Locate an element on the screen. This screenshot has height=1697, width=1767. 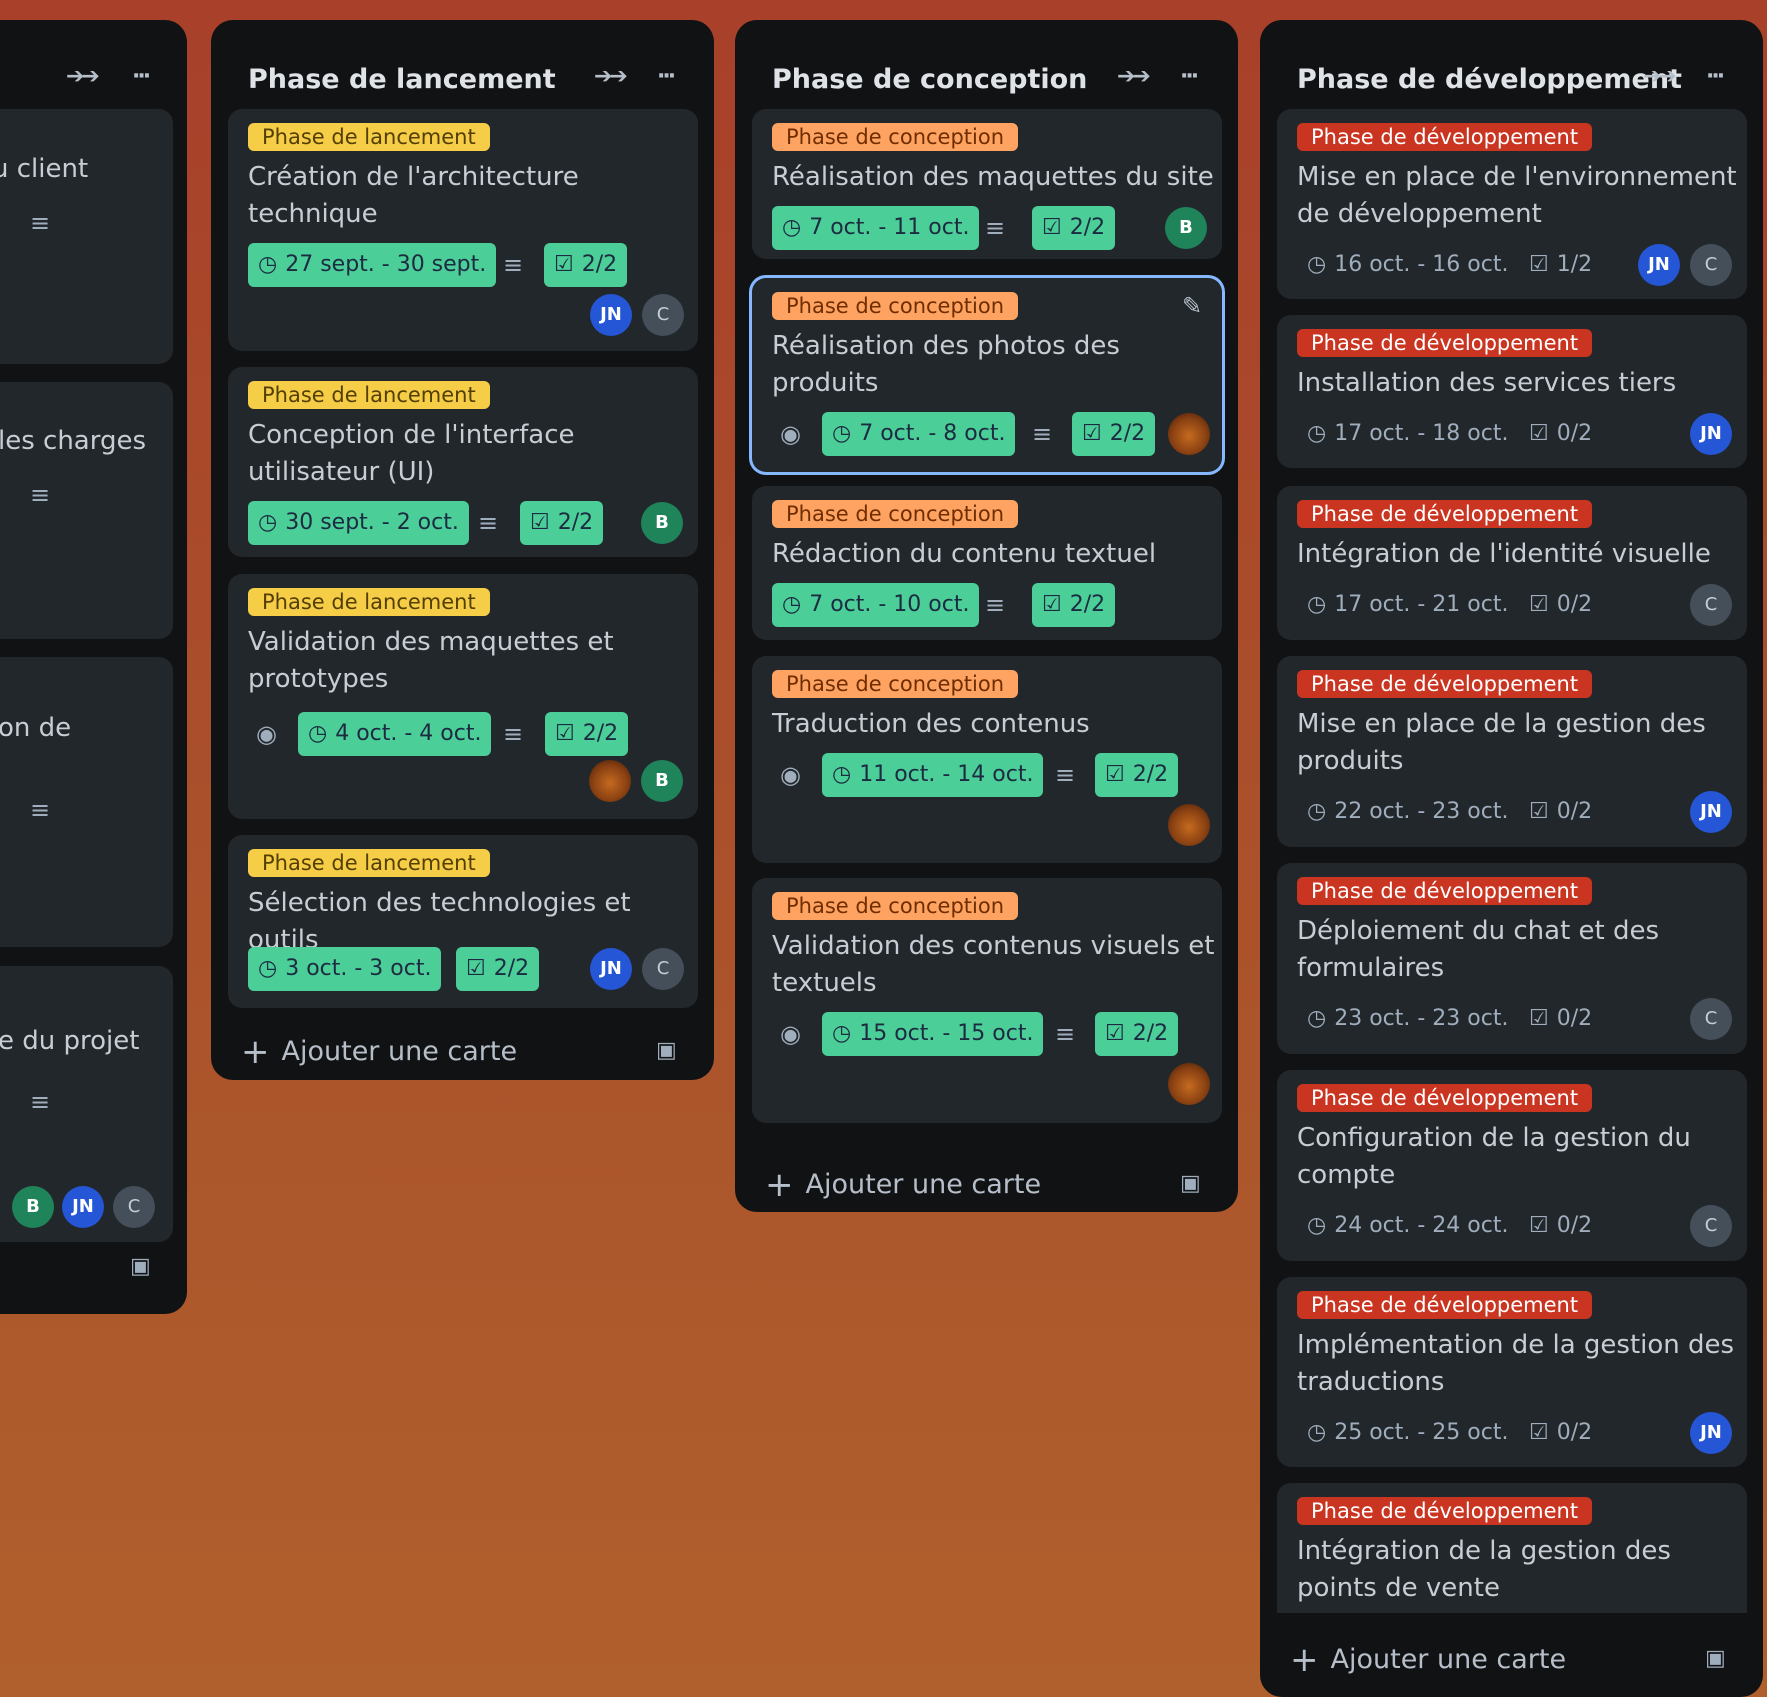
card-title: Intégration de l'identité visuelle is located at coordinates (1504, 554).